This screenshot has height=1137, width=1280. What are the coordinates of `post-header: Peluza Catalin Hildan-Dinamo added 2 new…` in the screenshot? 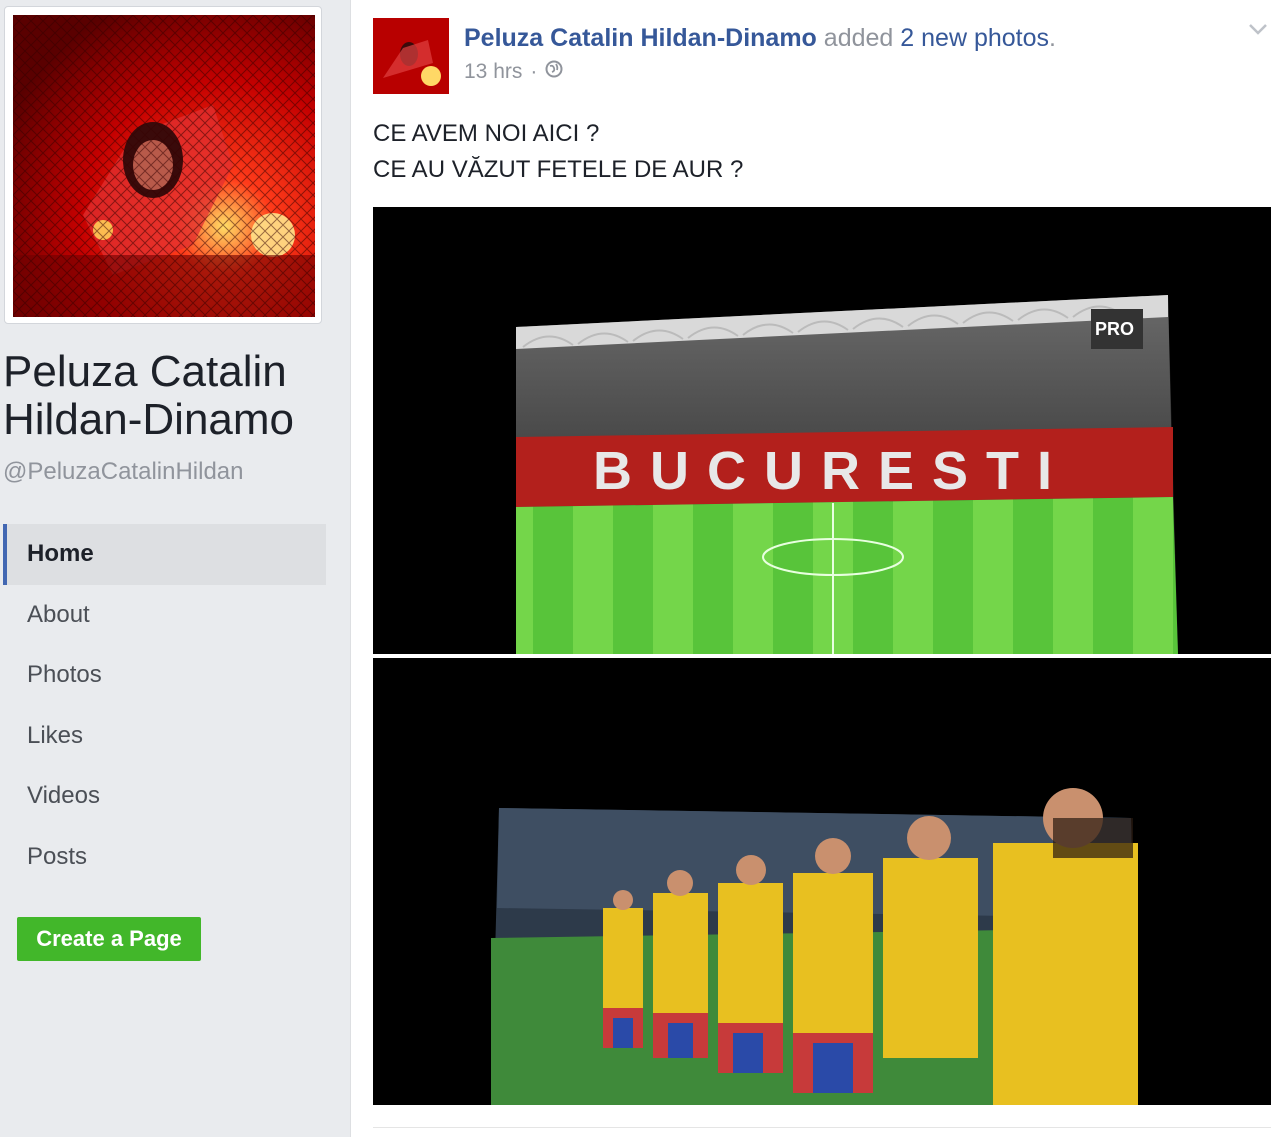 It's located at (760, 38).